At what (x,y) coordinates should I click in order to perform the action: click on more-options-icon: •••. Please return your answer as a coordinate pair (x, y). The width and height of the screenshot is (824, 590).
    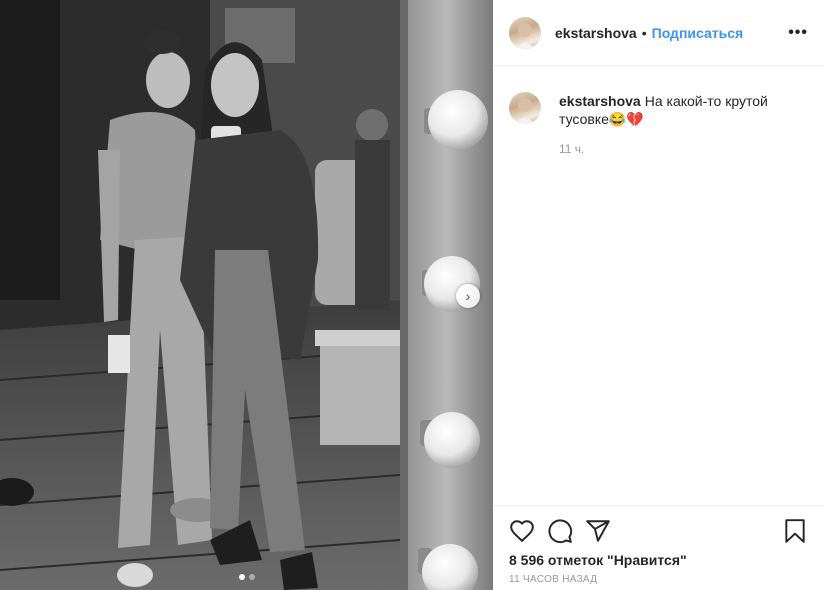
    Looking at the image, I should click on (798, 33).